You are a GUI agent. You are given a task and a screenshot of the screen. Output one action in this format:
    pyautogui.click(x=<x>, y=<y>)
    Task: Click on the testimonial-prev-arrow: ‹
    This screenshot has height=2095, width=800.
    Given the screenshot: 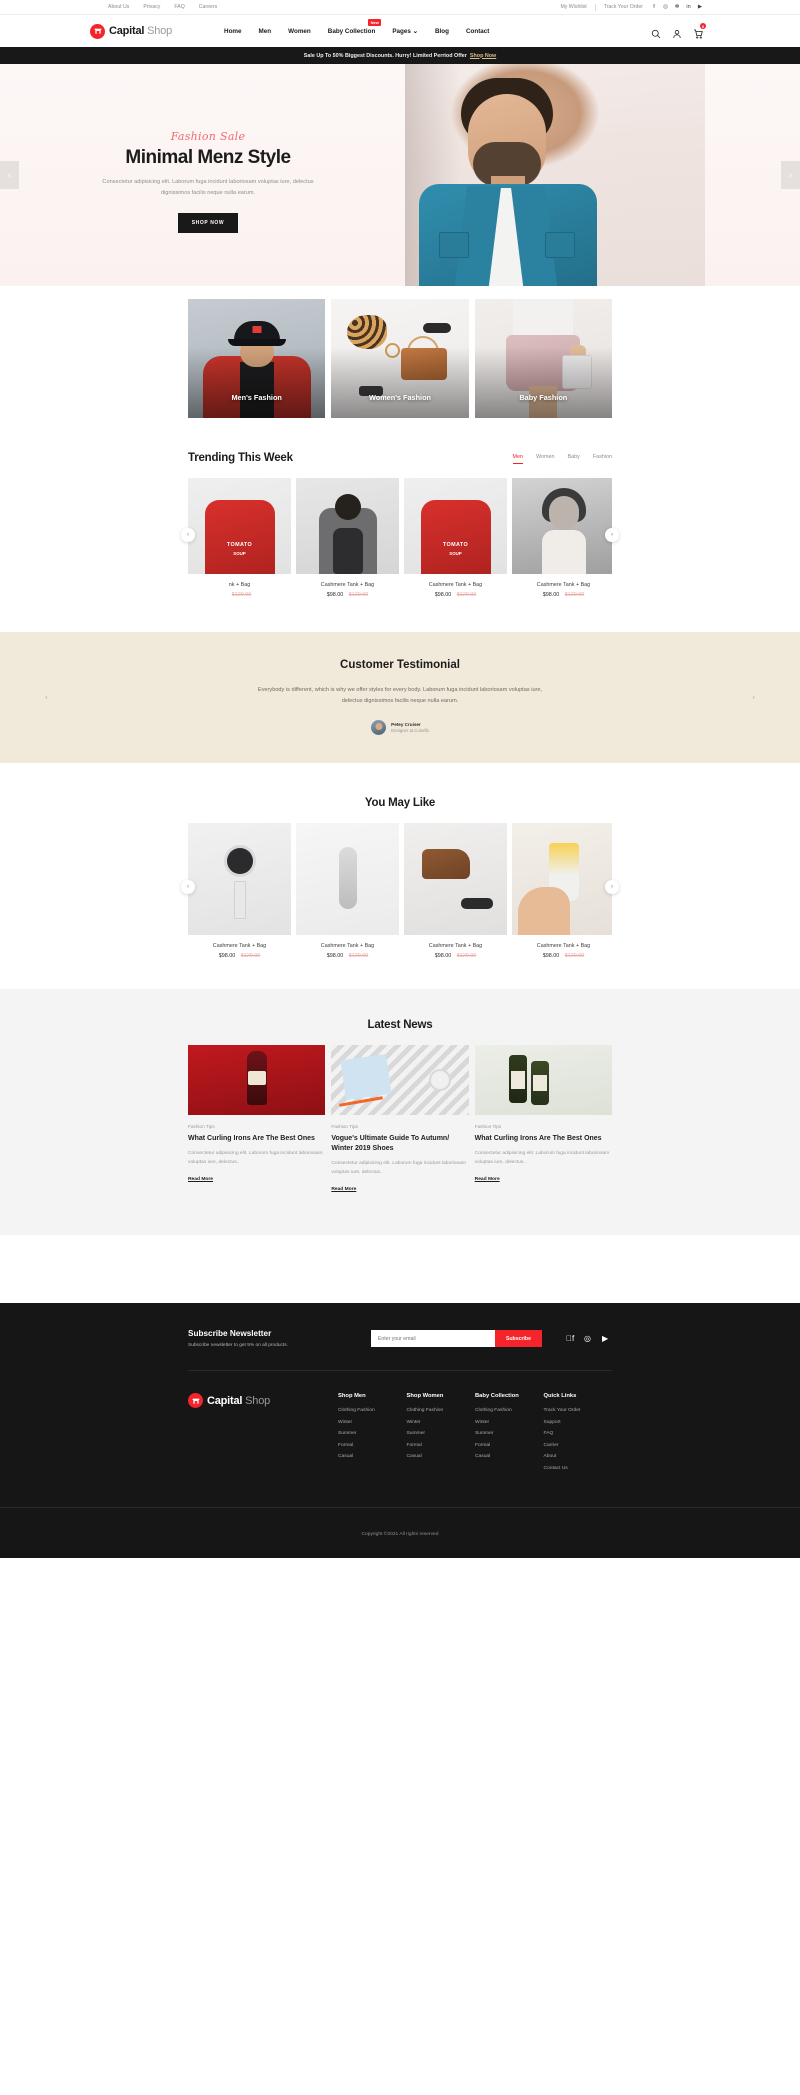 What is the action you would take?
    pyautogui.click(x=46, y=697)
    